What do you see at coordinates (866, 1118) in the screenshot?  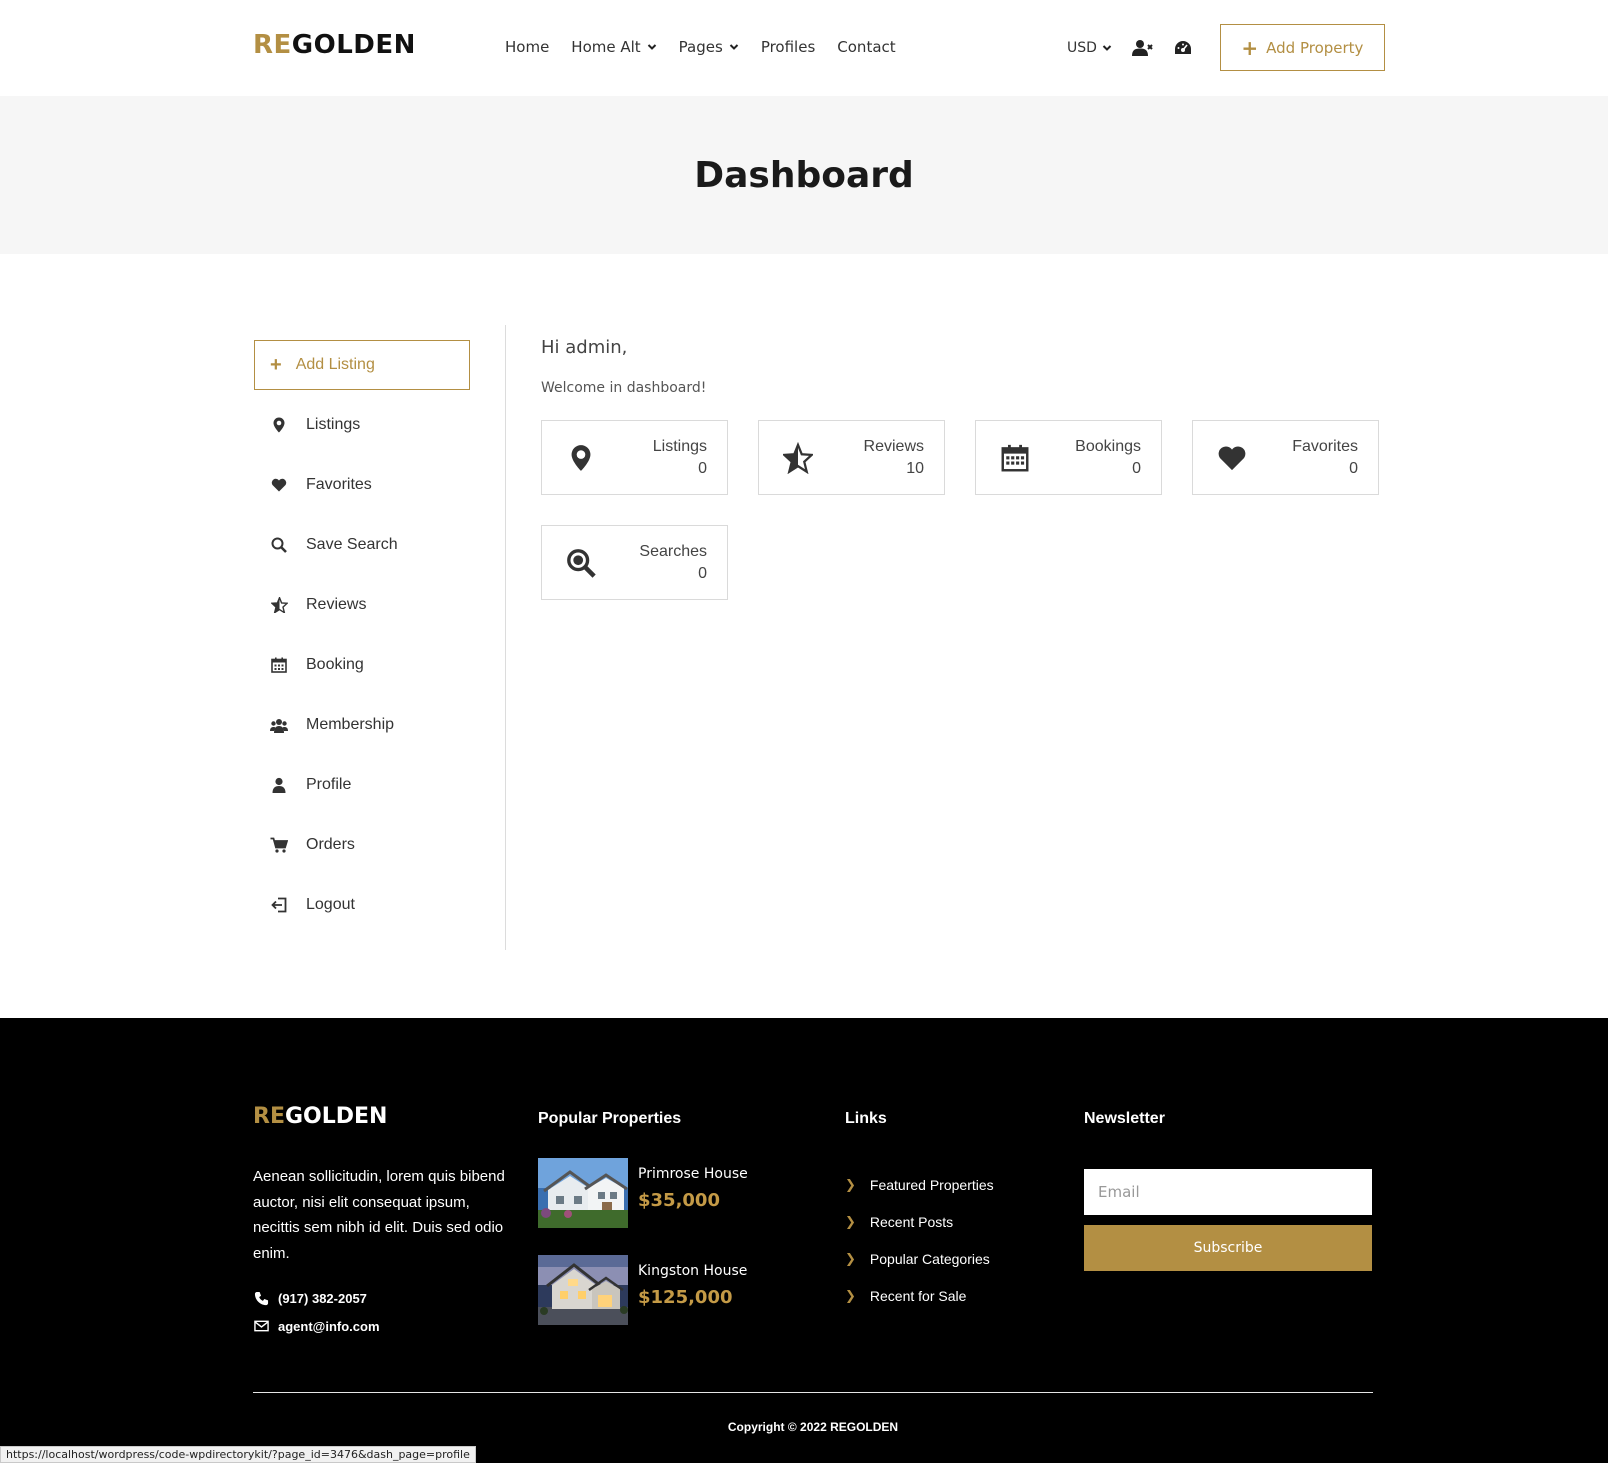 I see `links-heading: Links` at bounding box center [866, 1118].